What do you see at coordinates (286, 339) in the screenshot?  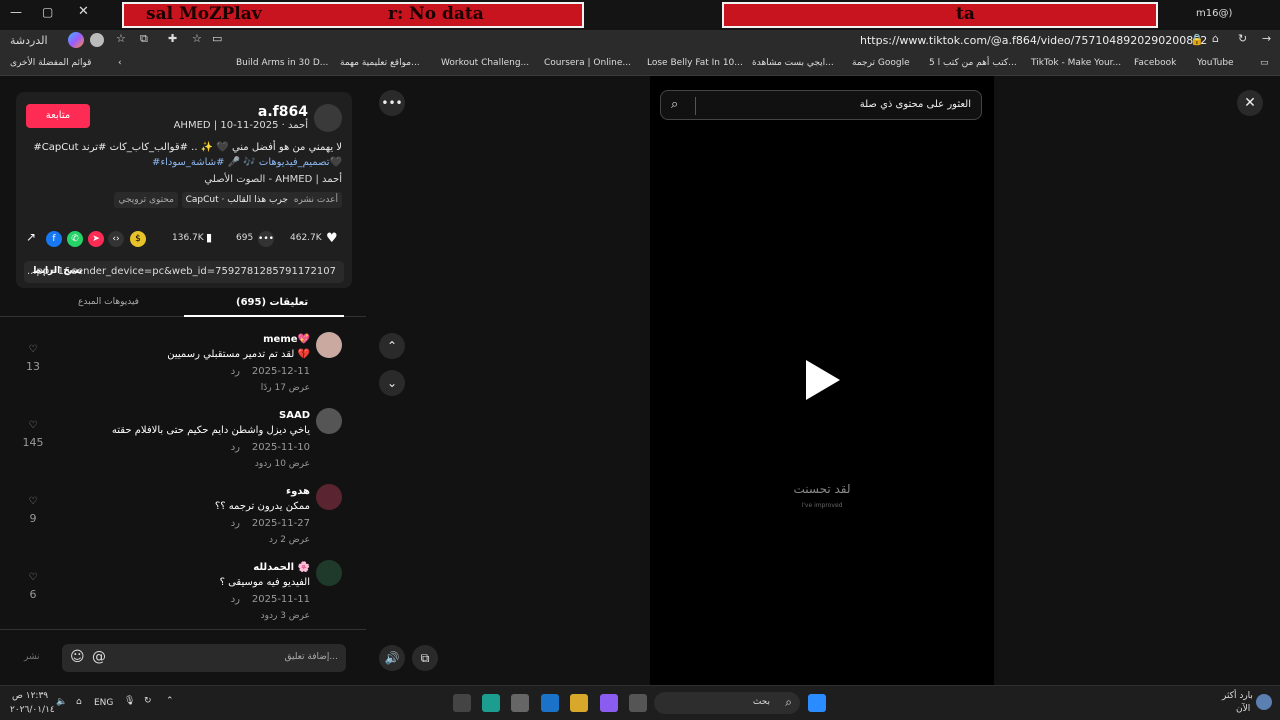 I see `comment-author: meme💖` at bounding box center [286, 339].